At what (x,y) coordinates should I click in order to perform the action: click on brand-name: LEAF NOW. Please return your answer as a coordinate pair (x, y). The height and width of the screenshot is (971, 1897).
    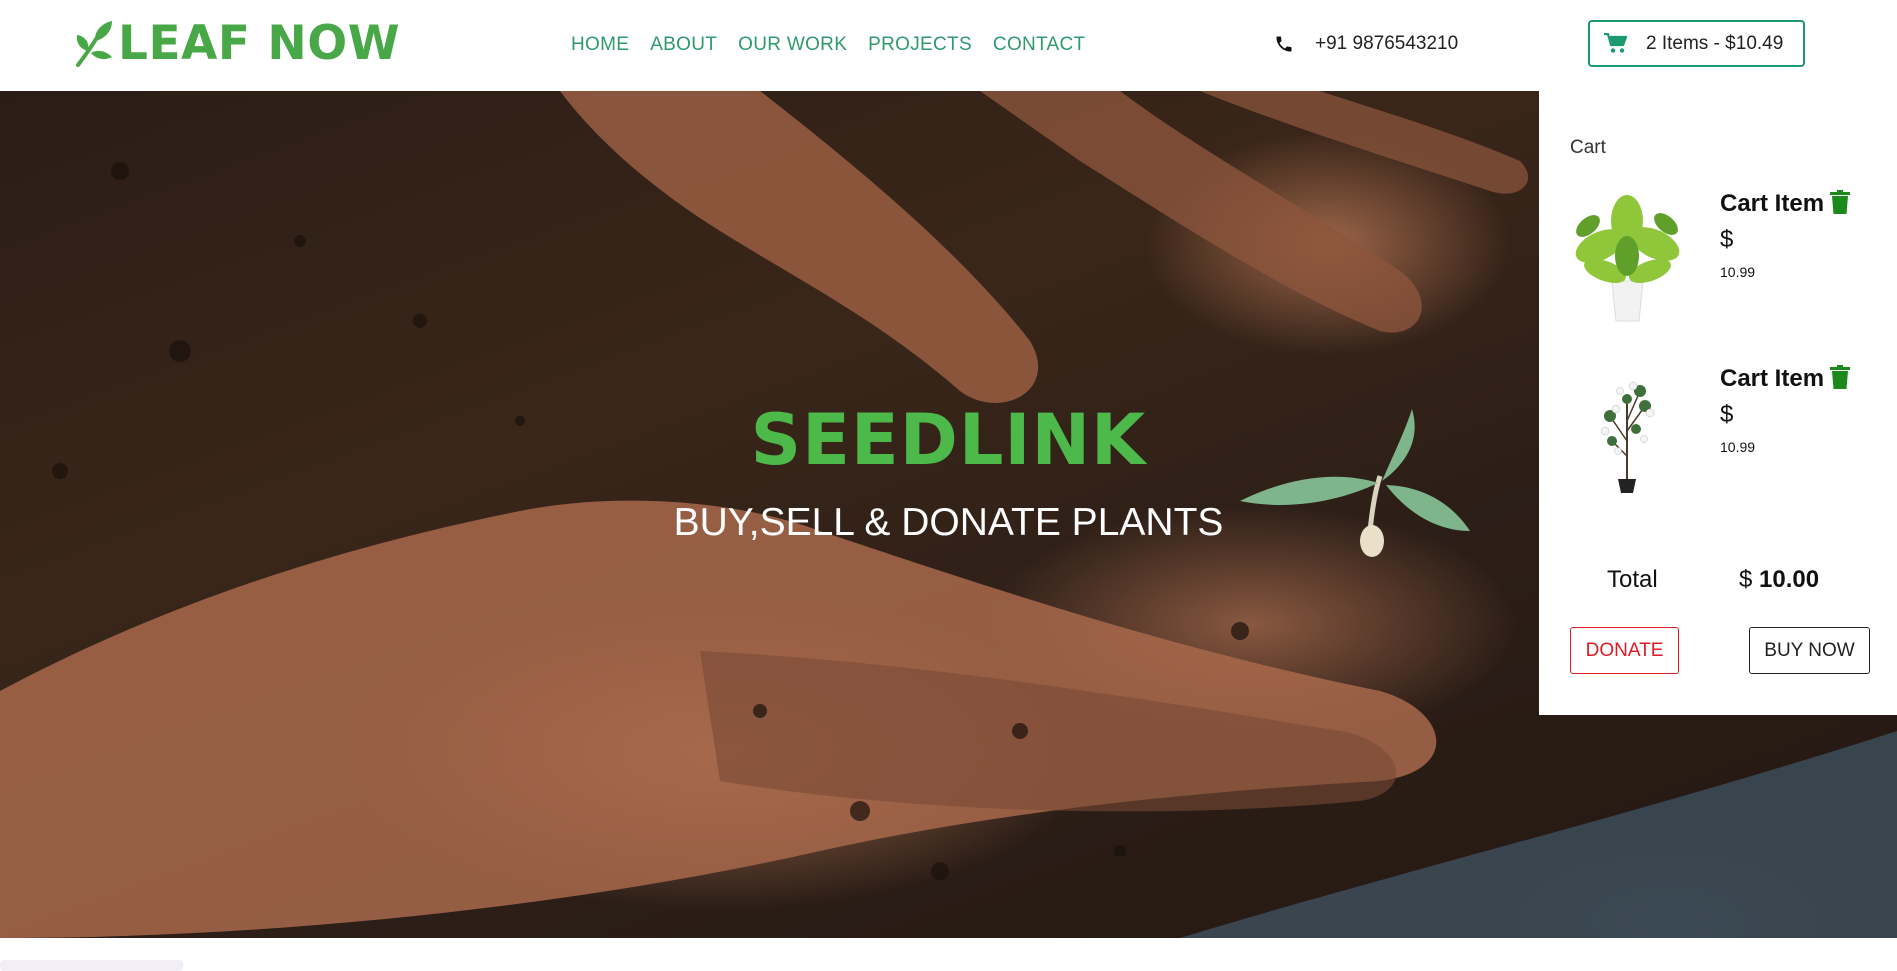
    Looking at the image, I should click on (259, 43).